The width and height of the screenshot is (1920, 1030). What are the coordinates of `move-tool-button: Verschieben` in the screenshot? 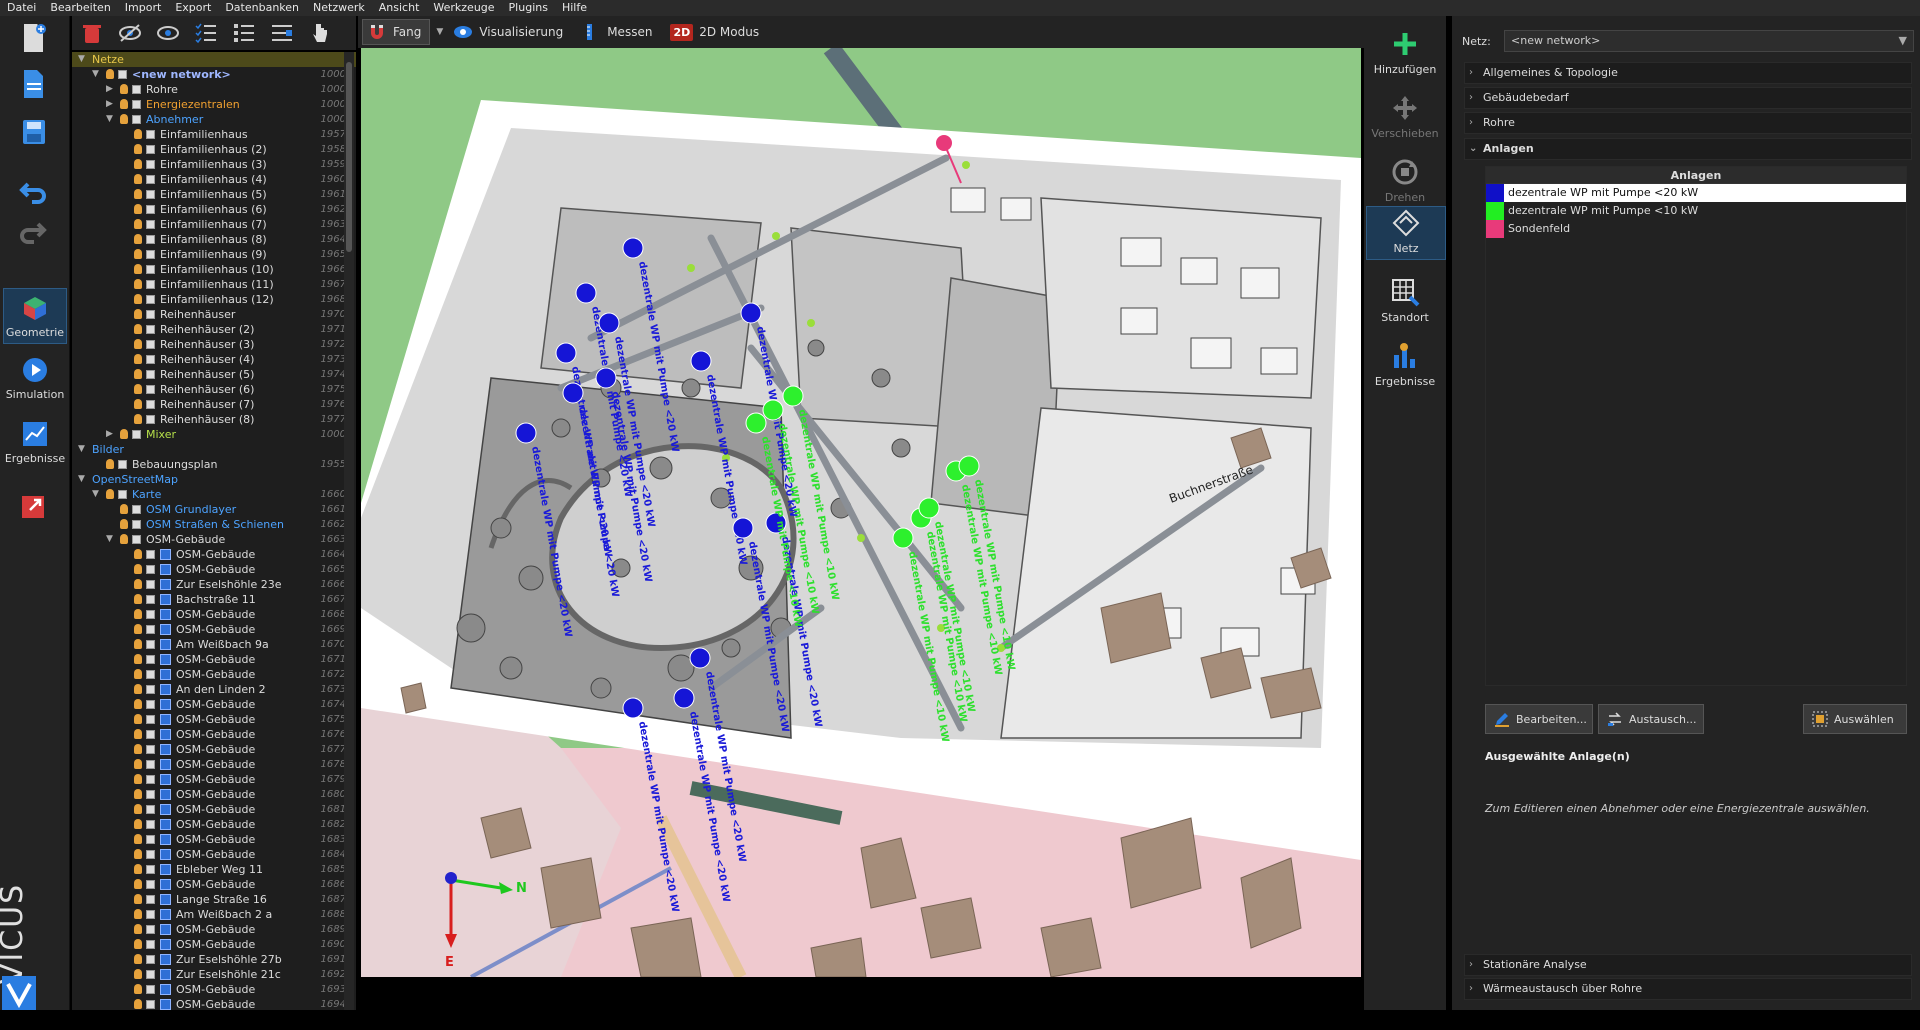 It's located at (1405, 115).